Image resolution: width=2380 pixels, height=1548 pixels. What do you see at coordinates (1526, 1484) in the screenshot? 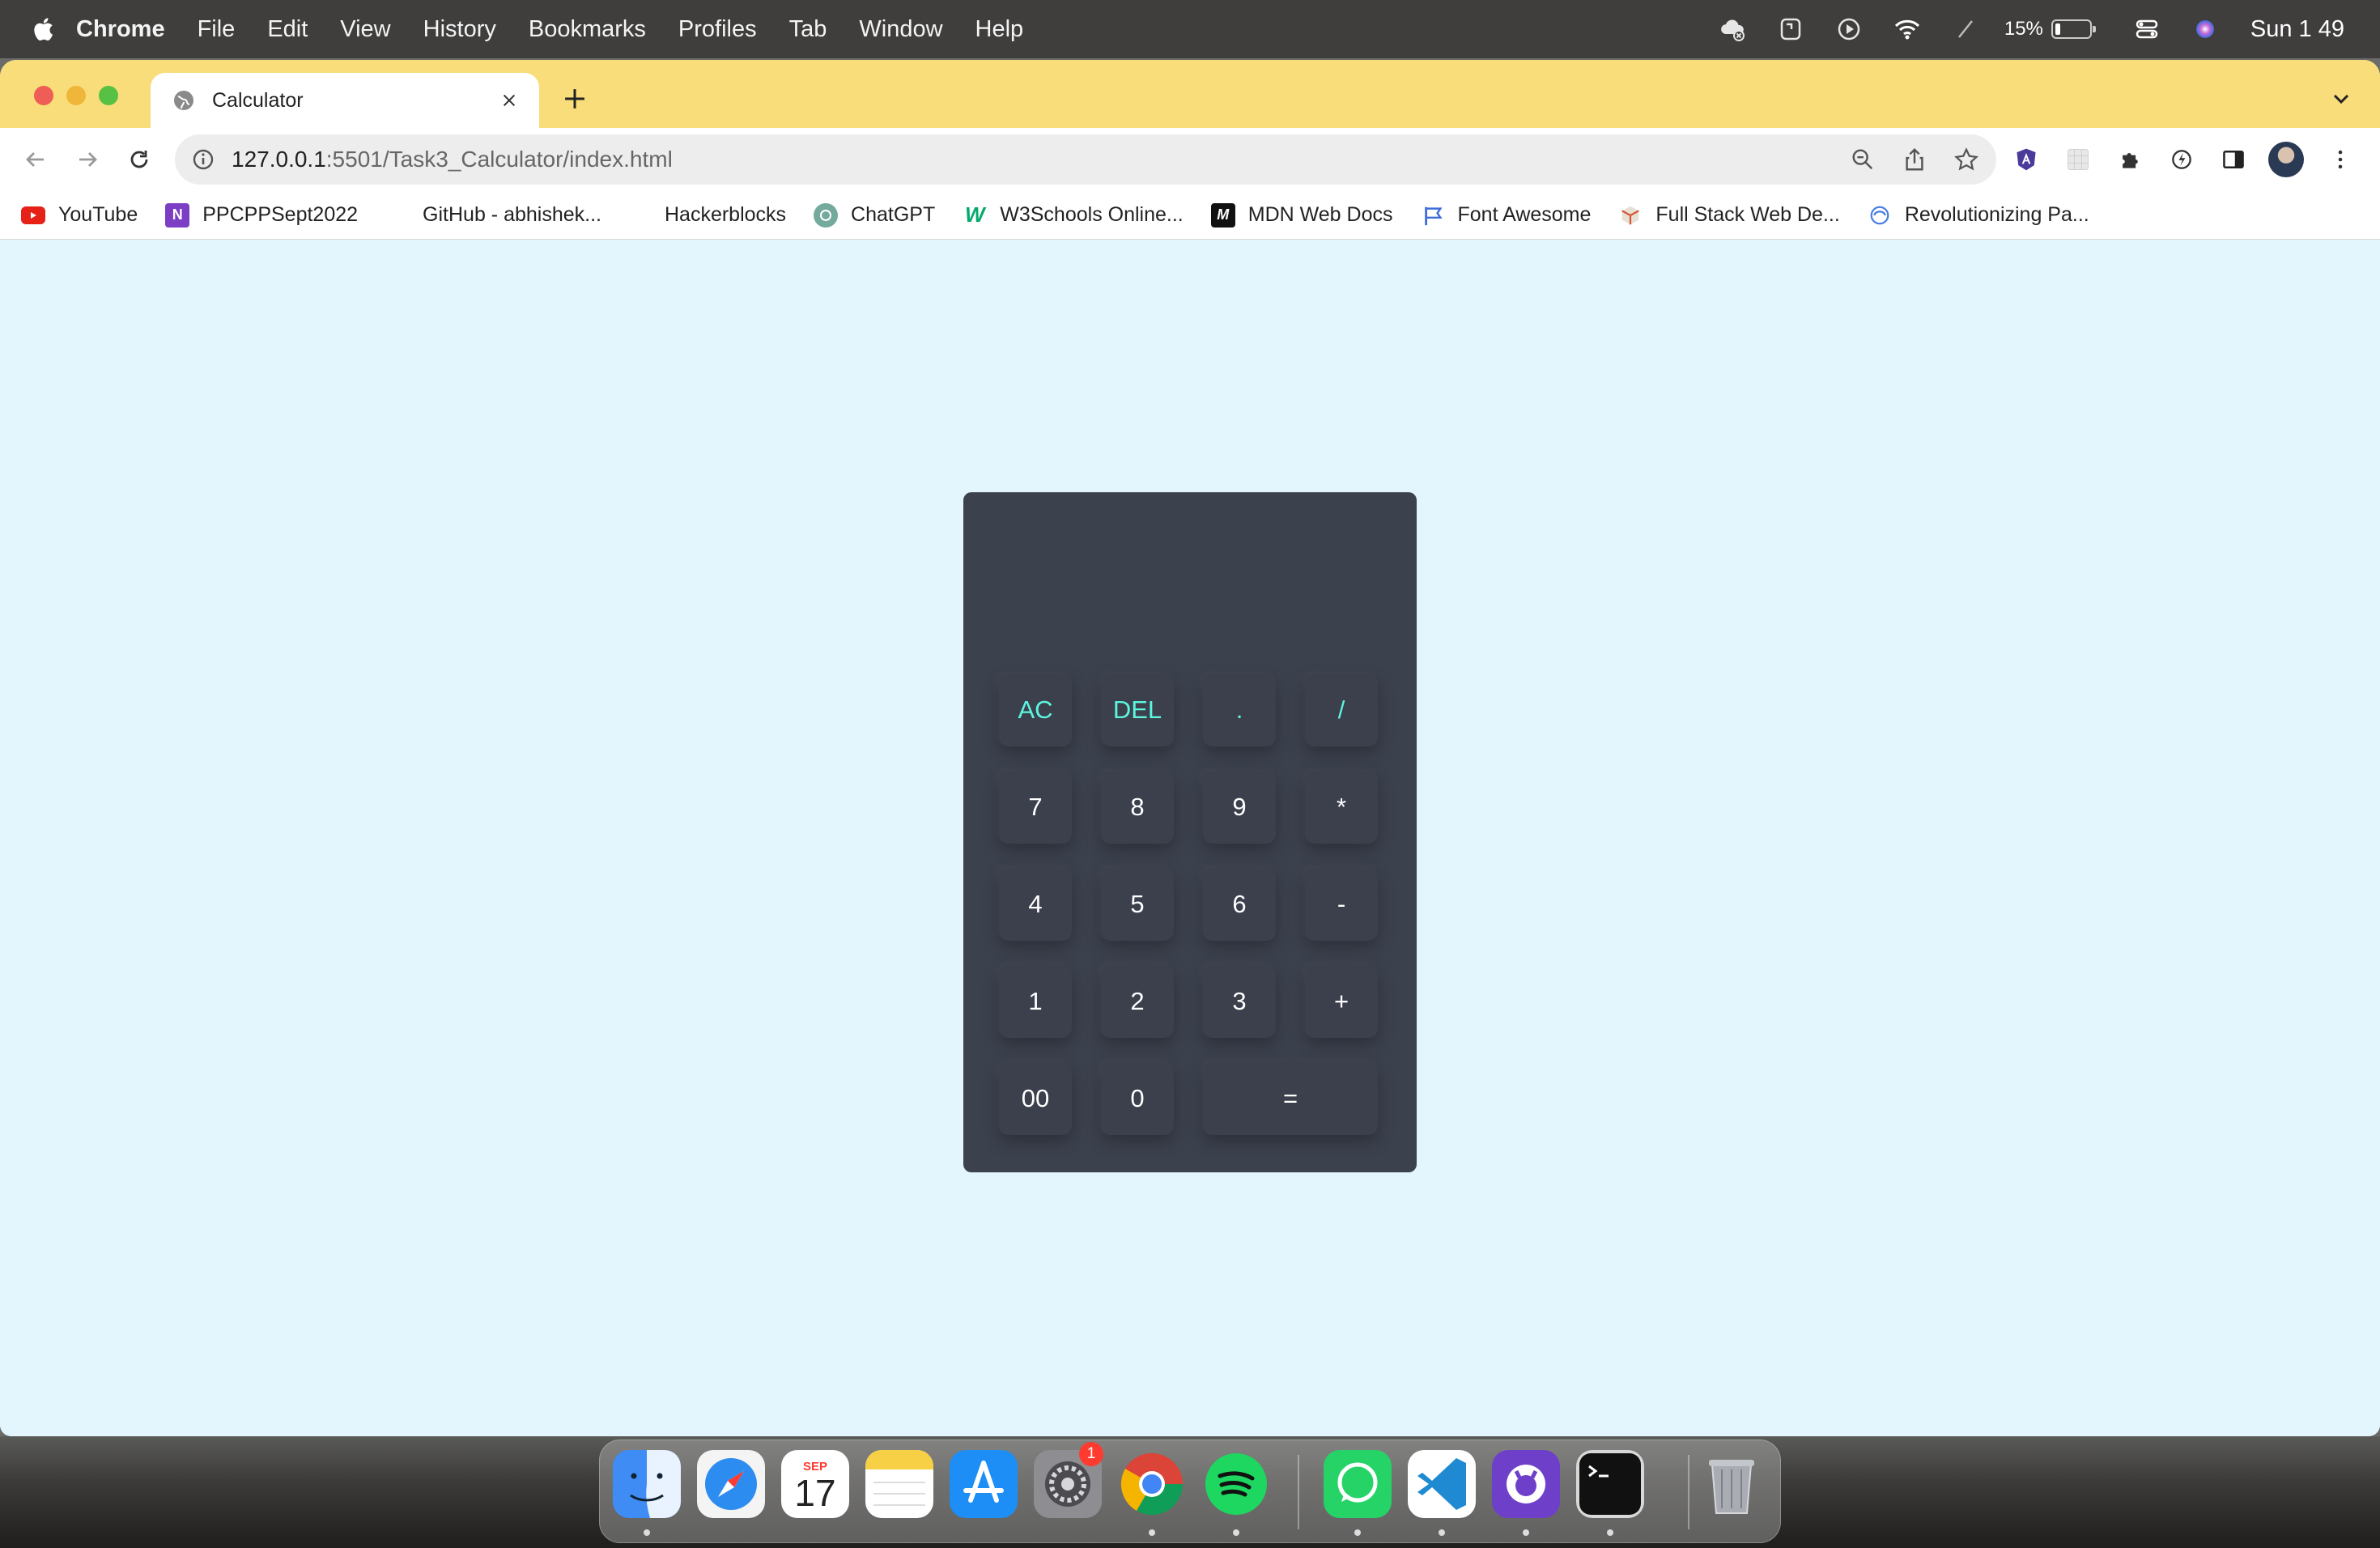
I see `dock-github-desktop-icon` at bounding box center [1526, 1484].